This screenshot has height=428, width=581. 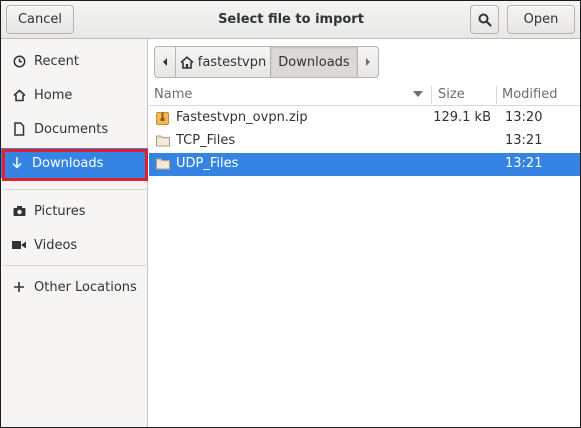 I want to click on search-icon, so click(x=485, y=20).